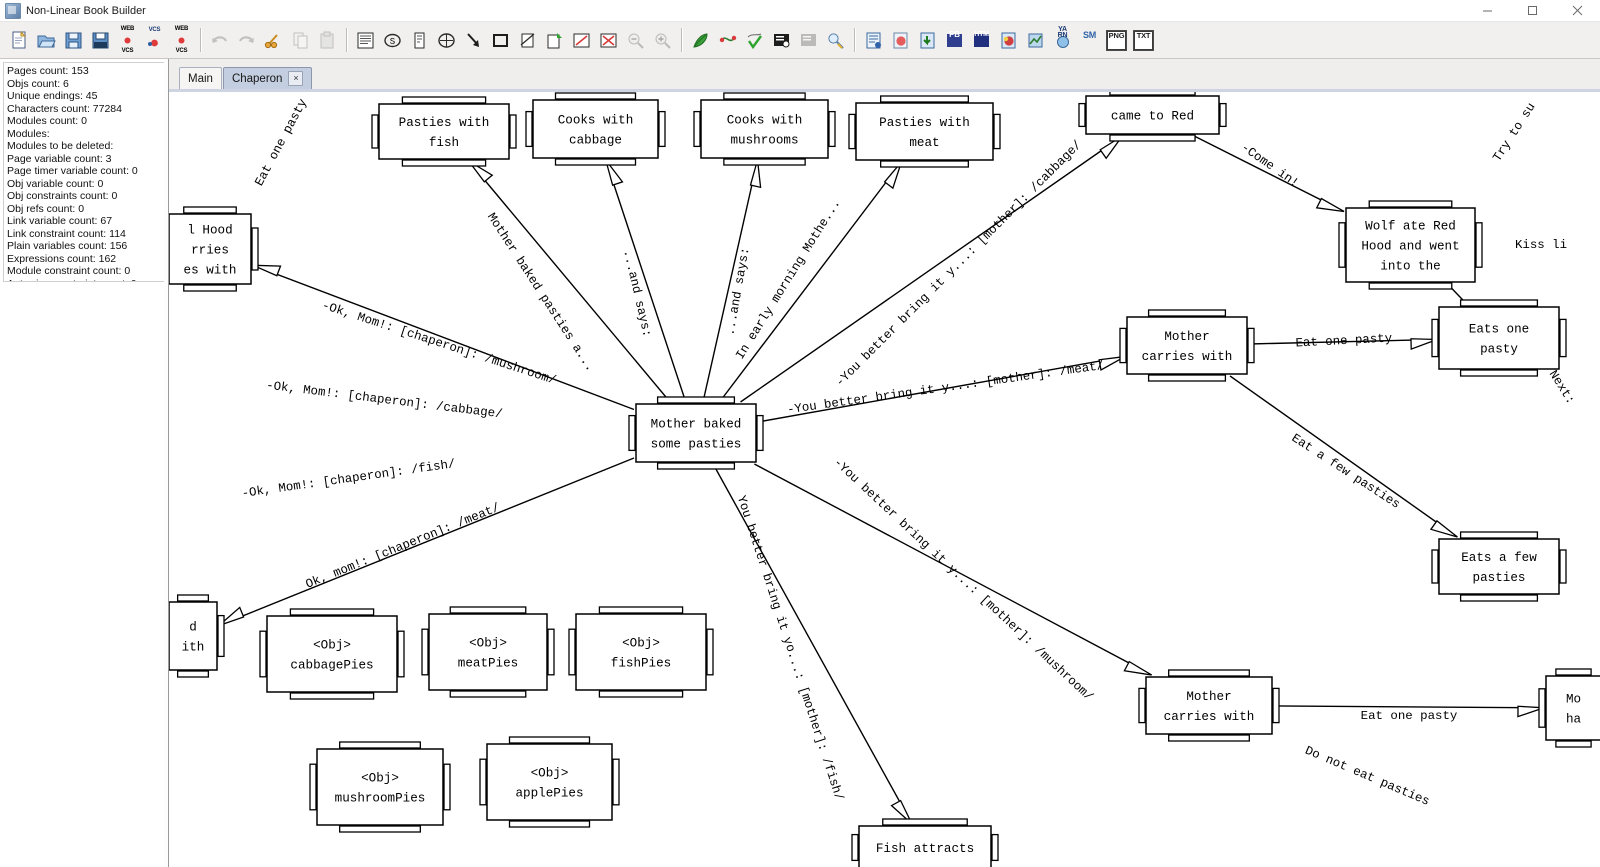 This screenshot has width=1600, height=867. What do you see at coordinates (700, 40) in the screenshot?
I see `run-book-button` at bounding box center [700, 40].